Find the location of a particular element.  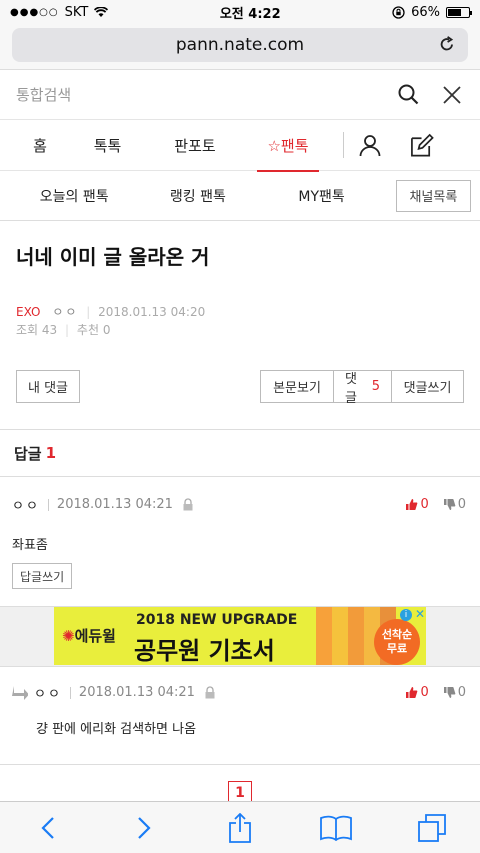

post-recommend: 0 is located at coordinates (106, 330).